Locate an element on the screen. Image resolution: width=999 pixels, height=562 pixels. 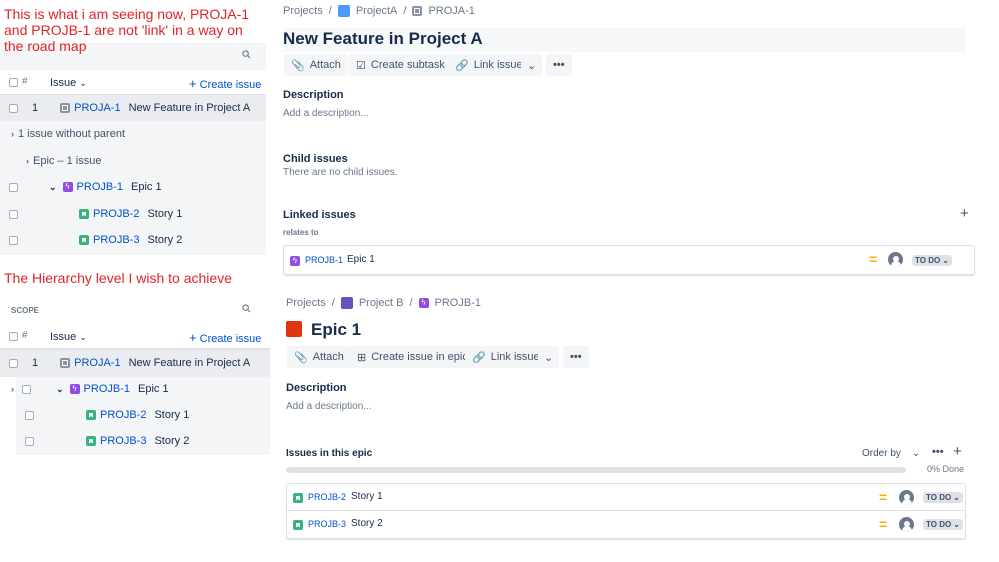
page-title: Epic 1 is located at coordinates (336, 330).